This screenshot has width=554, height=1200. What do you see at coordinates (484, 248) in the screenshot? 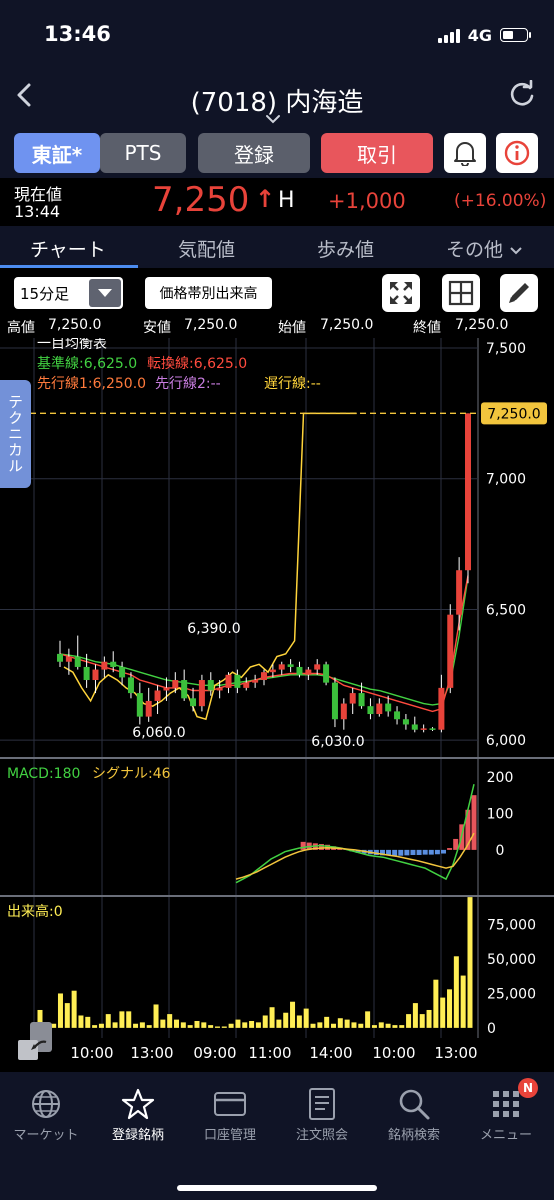
I see `tab-other: その他` at bounding box center [484, 248].